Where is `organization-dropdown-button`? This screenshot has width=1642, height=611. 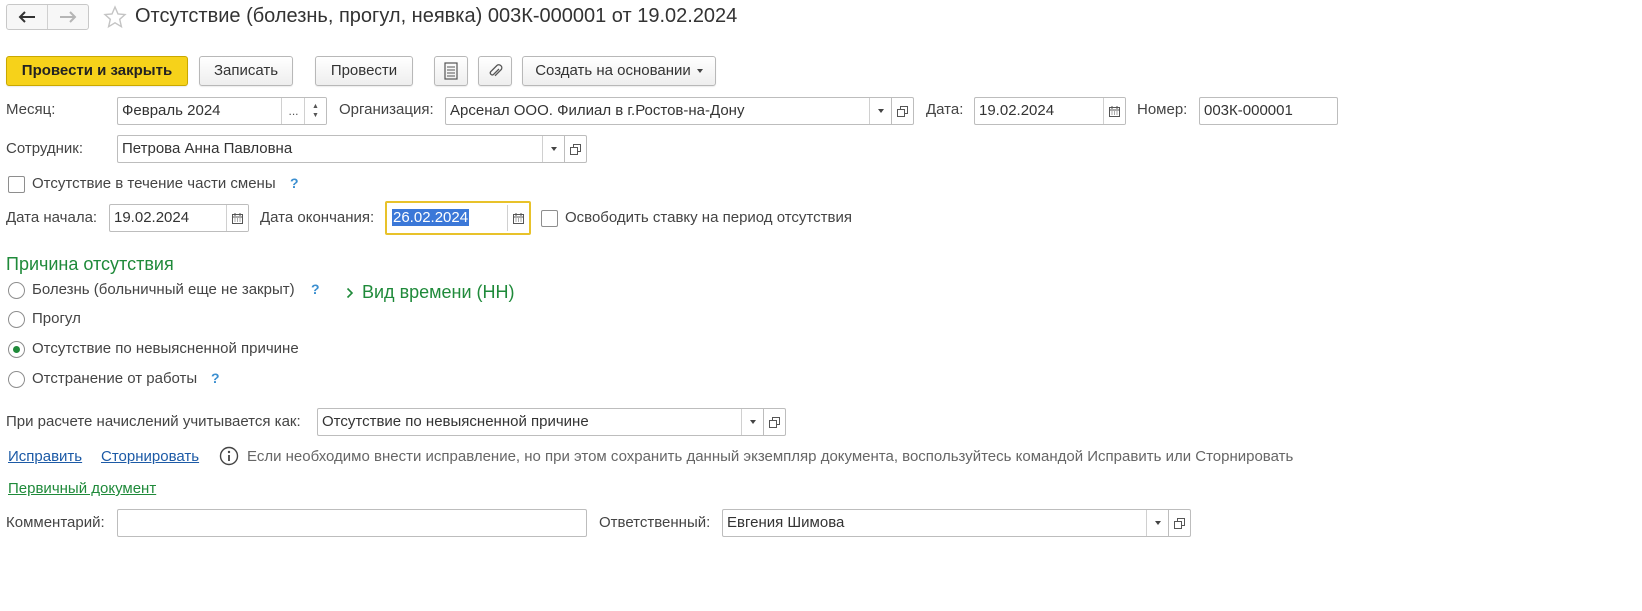
organization-dropdown-button is located at coordinates (880, 111).